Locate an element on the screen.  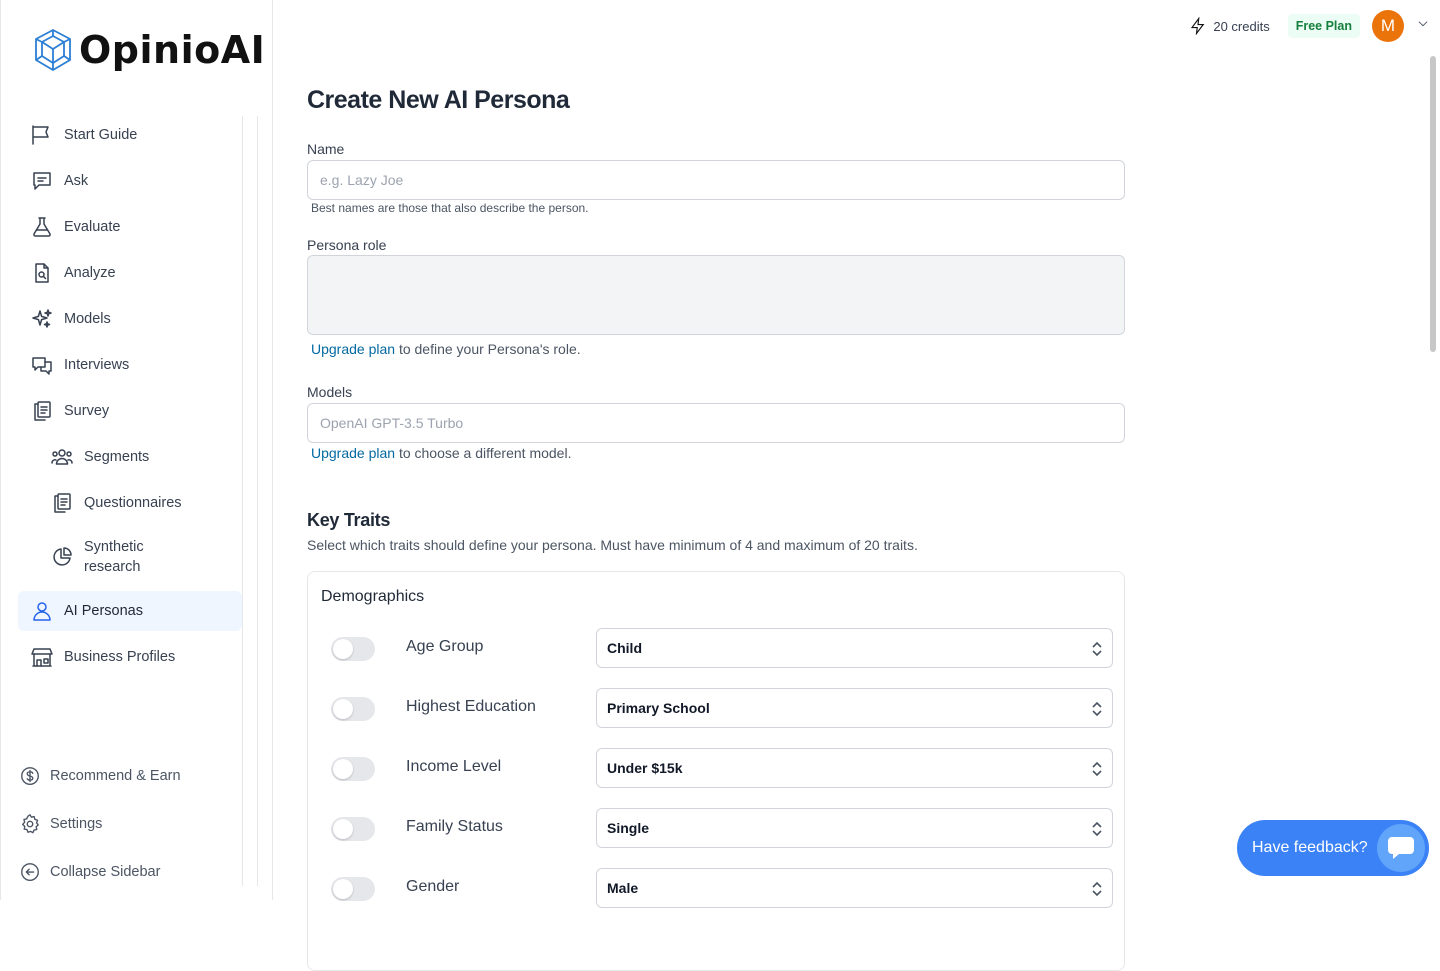
sparkles-icon is located at coordinates (42, 318).